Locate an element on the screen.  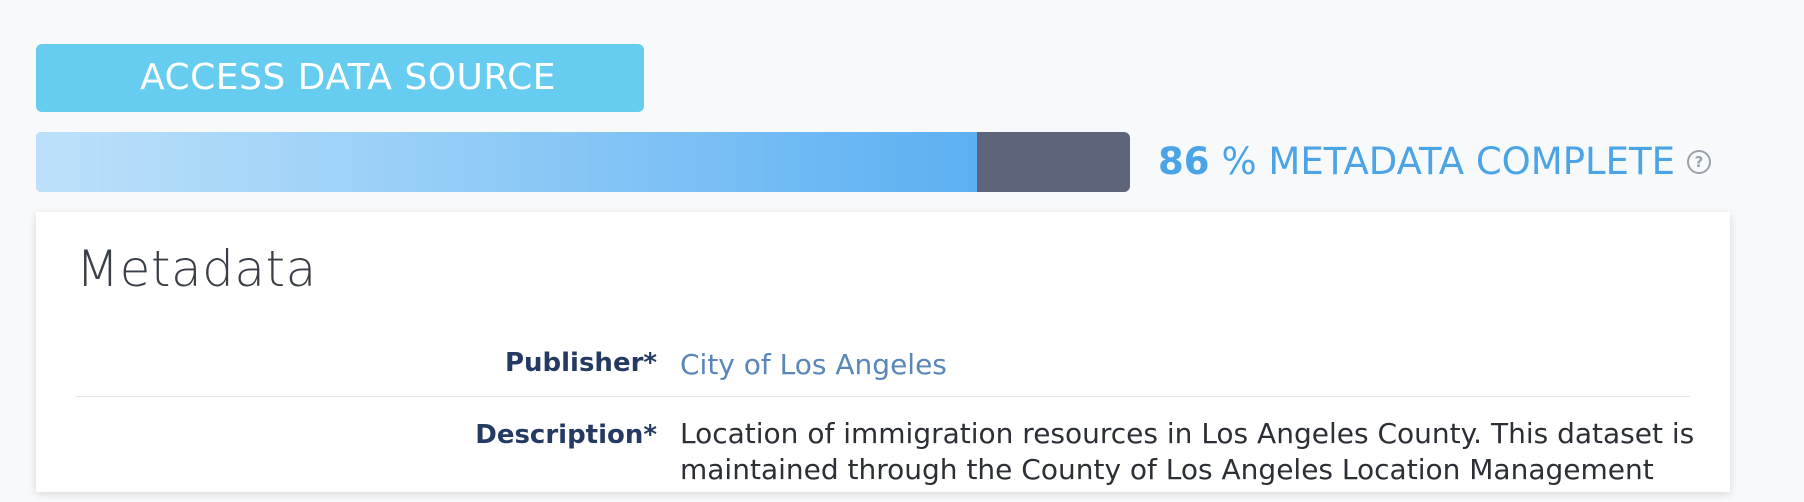
metadata-progress-bar is located at coordinates (583, 162).